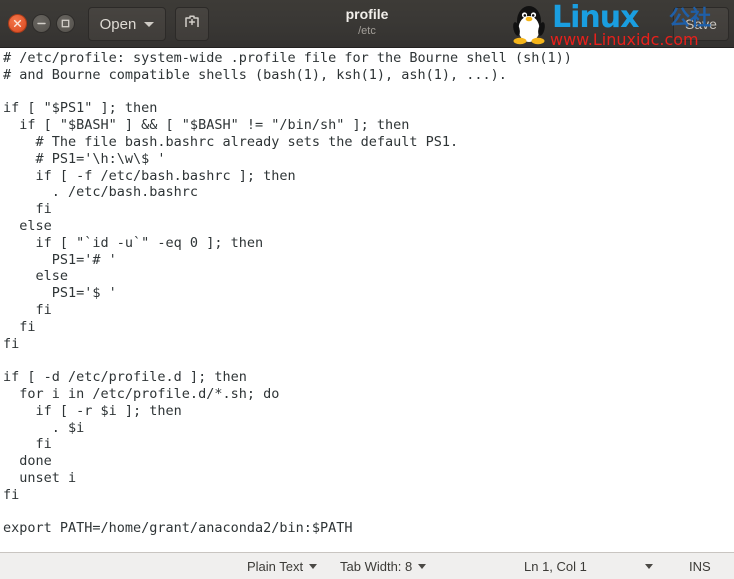 Image resolution: width=734 pixels, height=579 pixels. I want to click on minimize-button, so click(41, 23).